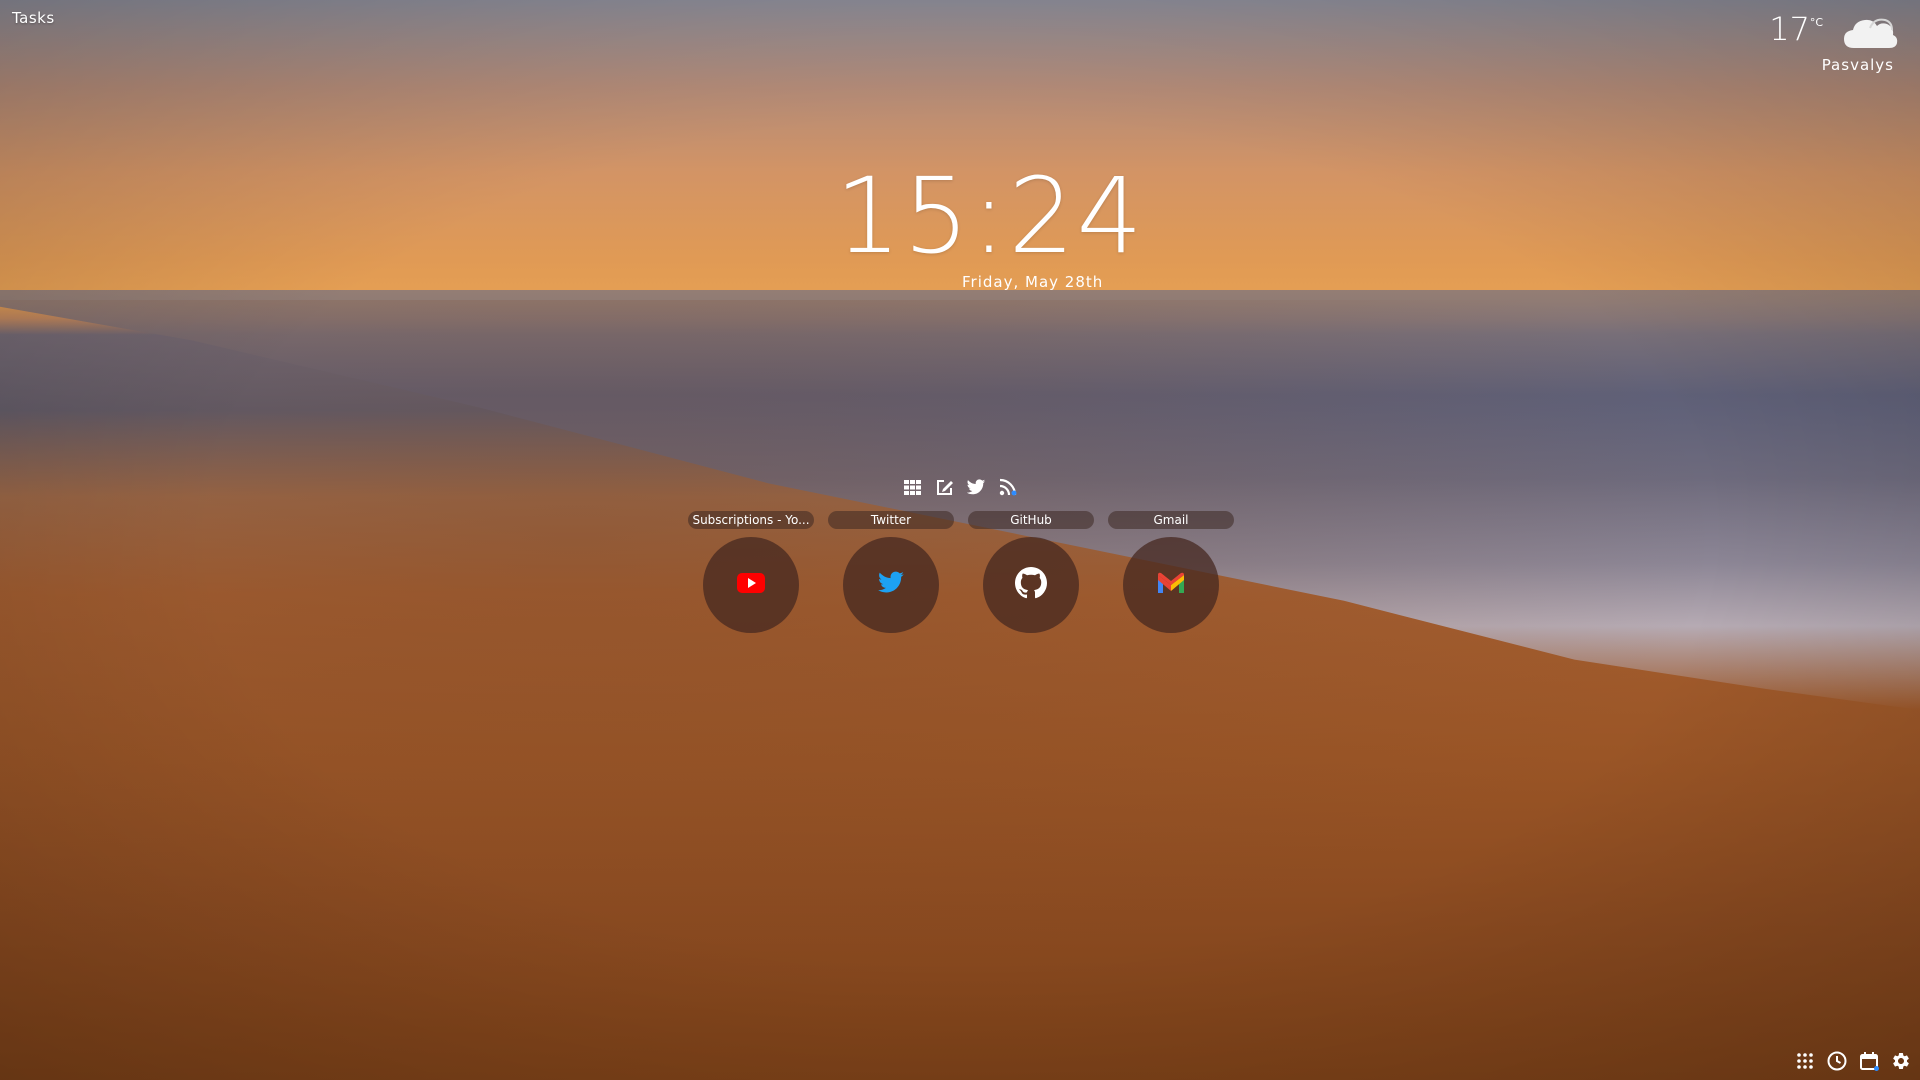 The height and width of the screenshot is (1080, 1920). I want to click on shortcut-label: Gmail, so click(1171, 520).